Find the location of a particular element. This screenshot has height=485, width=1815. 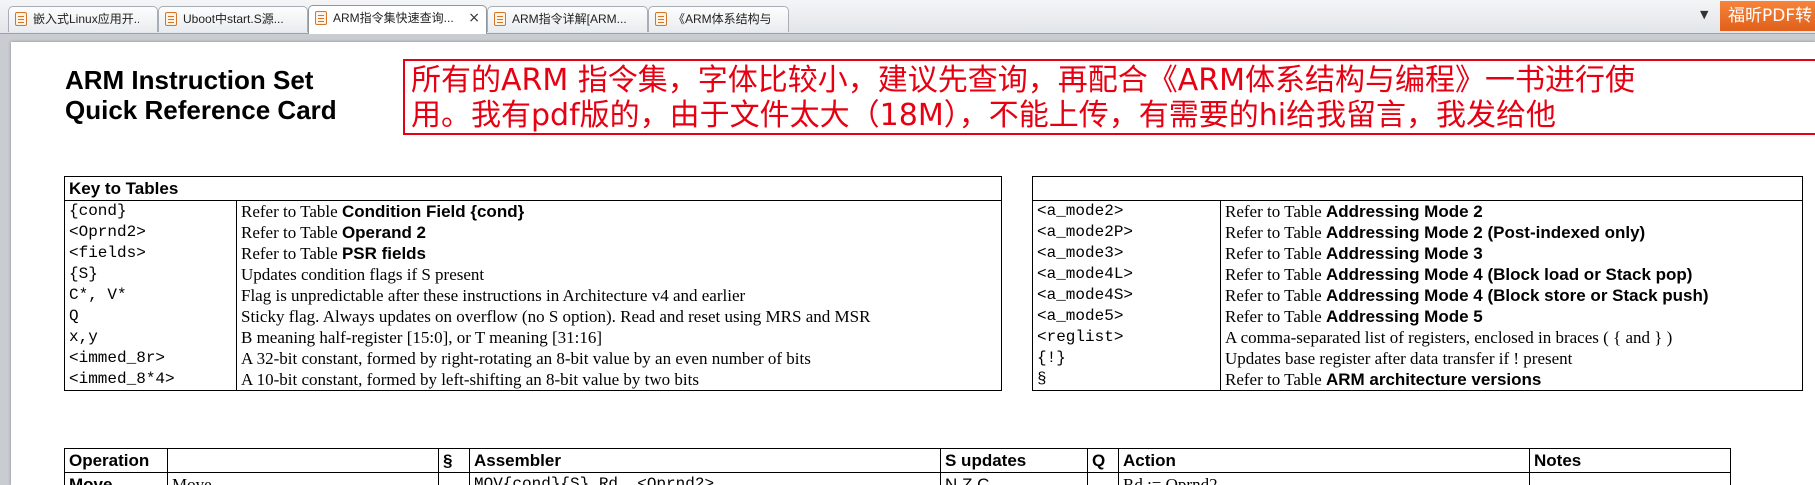

ops-header-6: Action is located at coordinates (1324, 460).